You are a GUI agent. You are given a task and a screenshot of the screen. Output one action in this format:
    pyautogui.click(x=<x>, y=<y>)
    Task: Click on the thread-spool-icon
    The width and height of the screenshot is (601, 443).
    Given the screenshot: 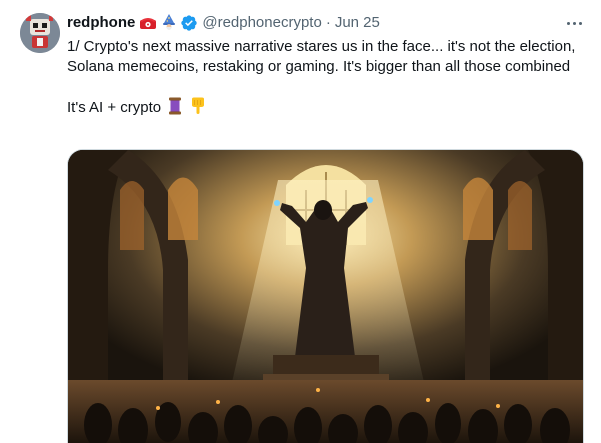 What is the action you would take?
    pyautogui.click(x=175, y=106)
    